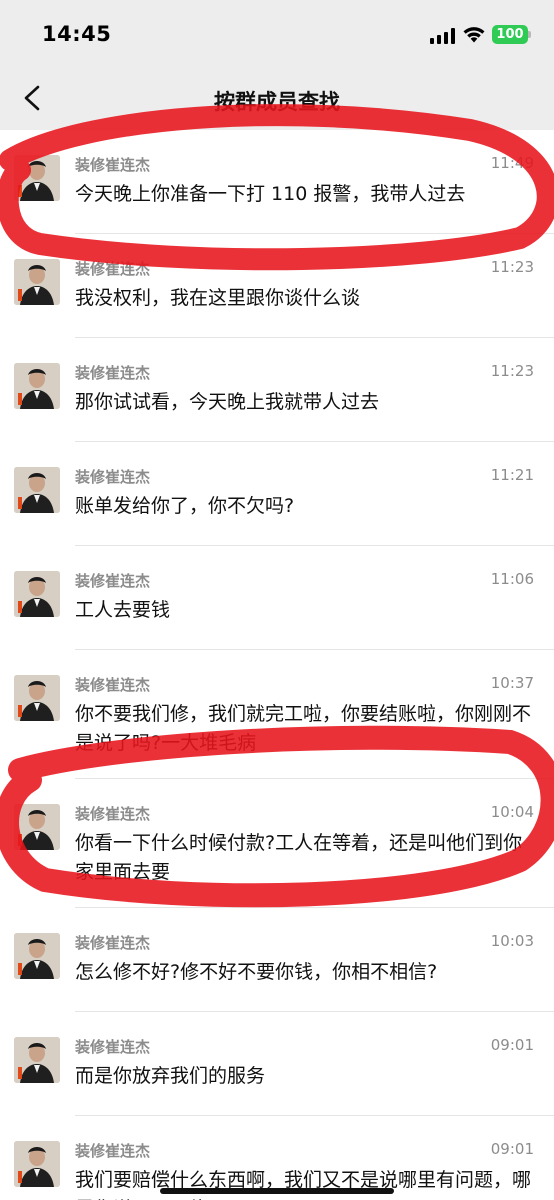 The image size is (554, 1200). What do you see at coordinates (512, 683) in the screenshot?
I see `message-time: 10:37` at bounding box center [512, 683].